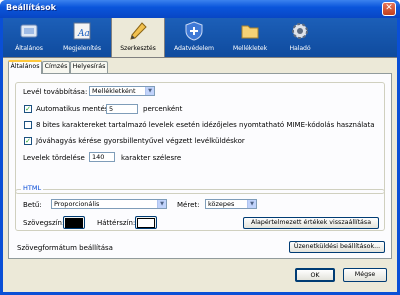  I want to click on folder-icon, so click(250, 32).